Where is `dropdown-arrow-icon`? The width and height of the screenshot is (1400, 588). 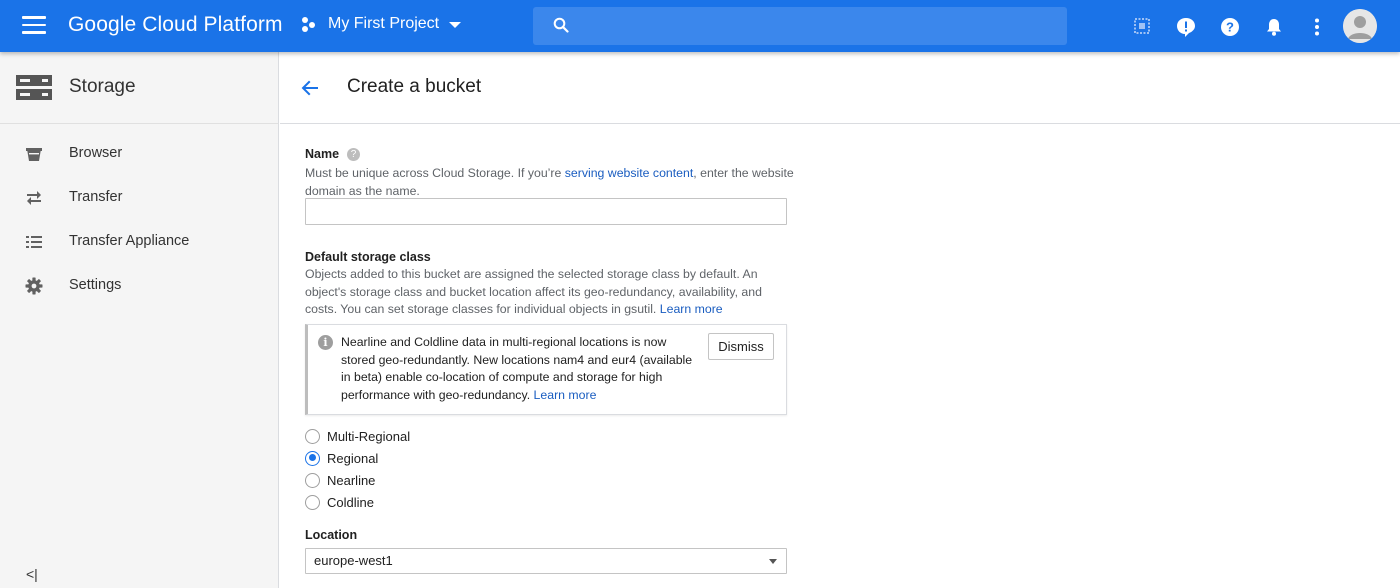
dropdown-arrow-icon is located at coordinates (773, 561).